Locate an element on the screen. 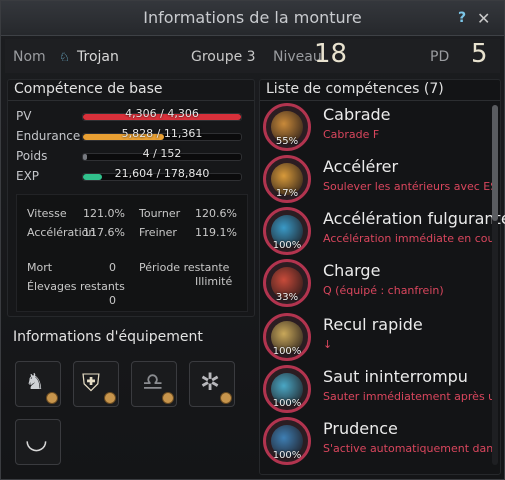  equip-slot-stirrups: ♎ is located at coordinates (154, 384).